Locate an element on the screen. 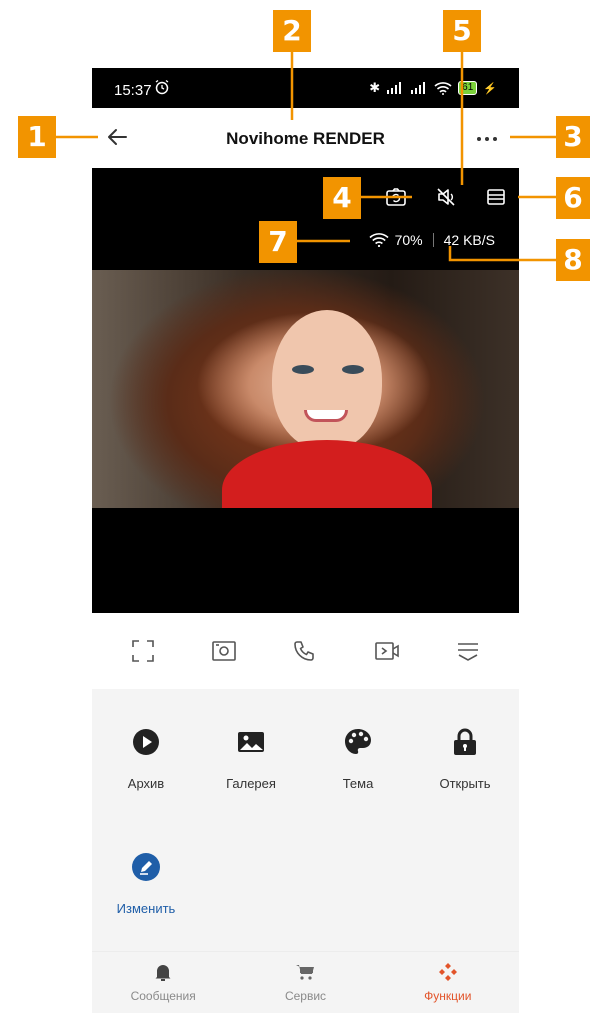 The width and height of the screenshot is (591, 1013). record-icon is located at coordinates (224, 651).